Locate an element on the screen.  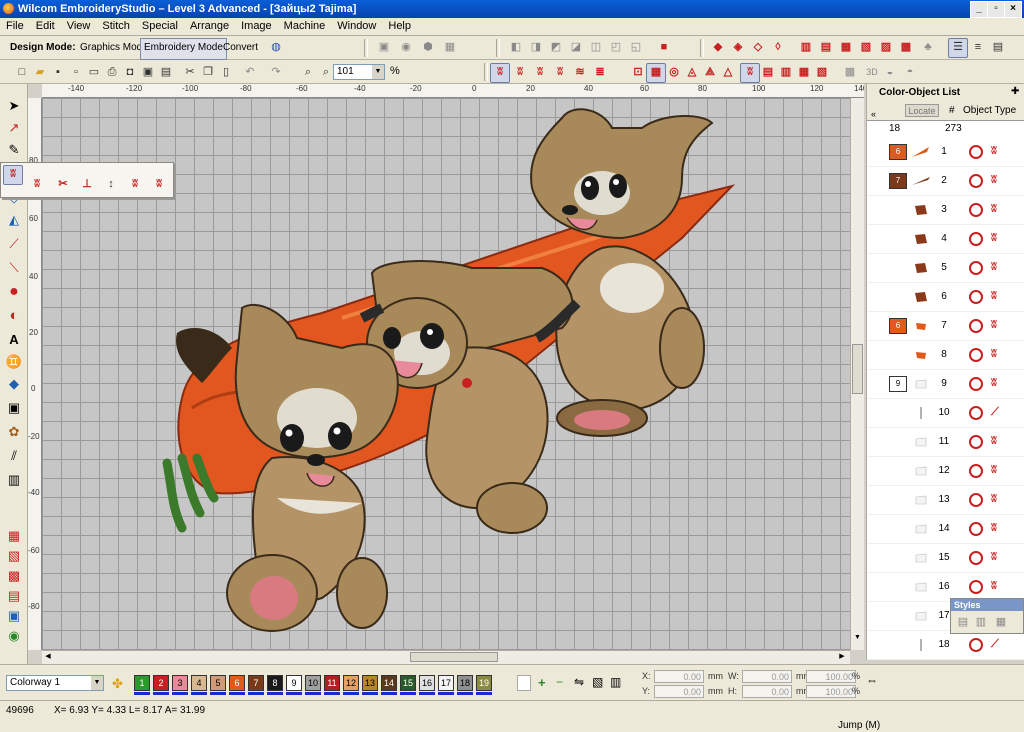
style-icon-3: ▦ is located at coordinates (1001, 623).